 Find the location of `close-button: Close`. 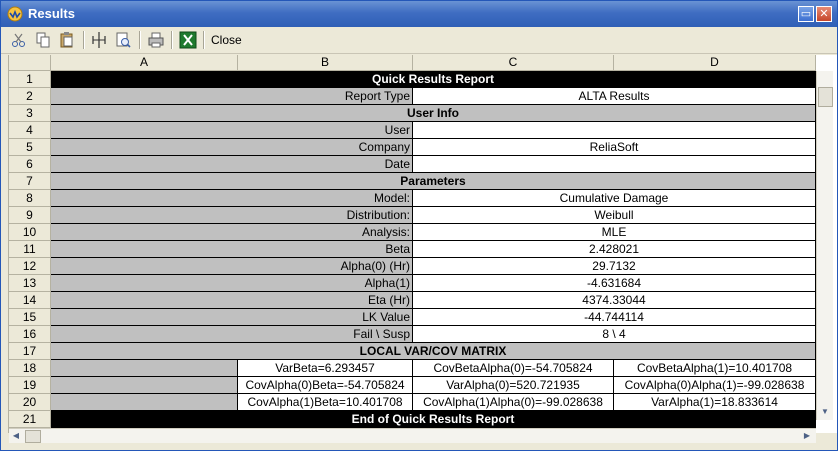

close-button: Close is located at coordinates (226, 40).